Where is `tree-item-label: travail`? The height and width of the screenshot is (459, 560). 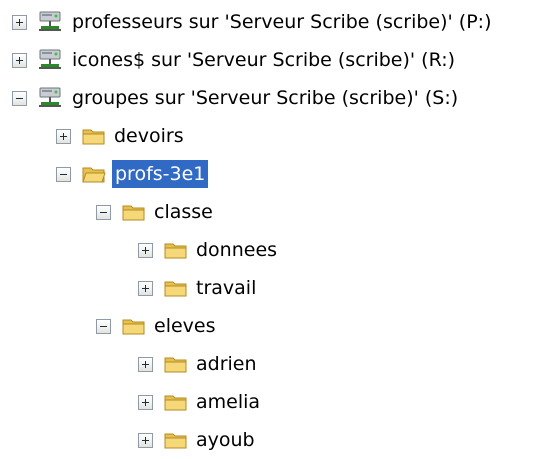 tree-item-label: travail is located at coordinates (226, 288).